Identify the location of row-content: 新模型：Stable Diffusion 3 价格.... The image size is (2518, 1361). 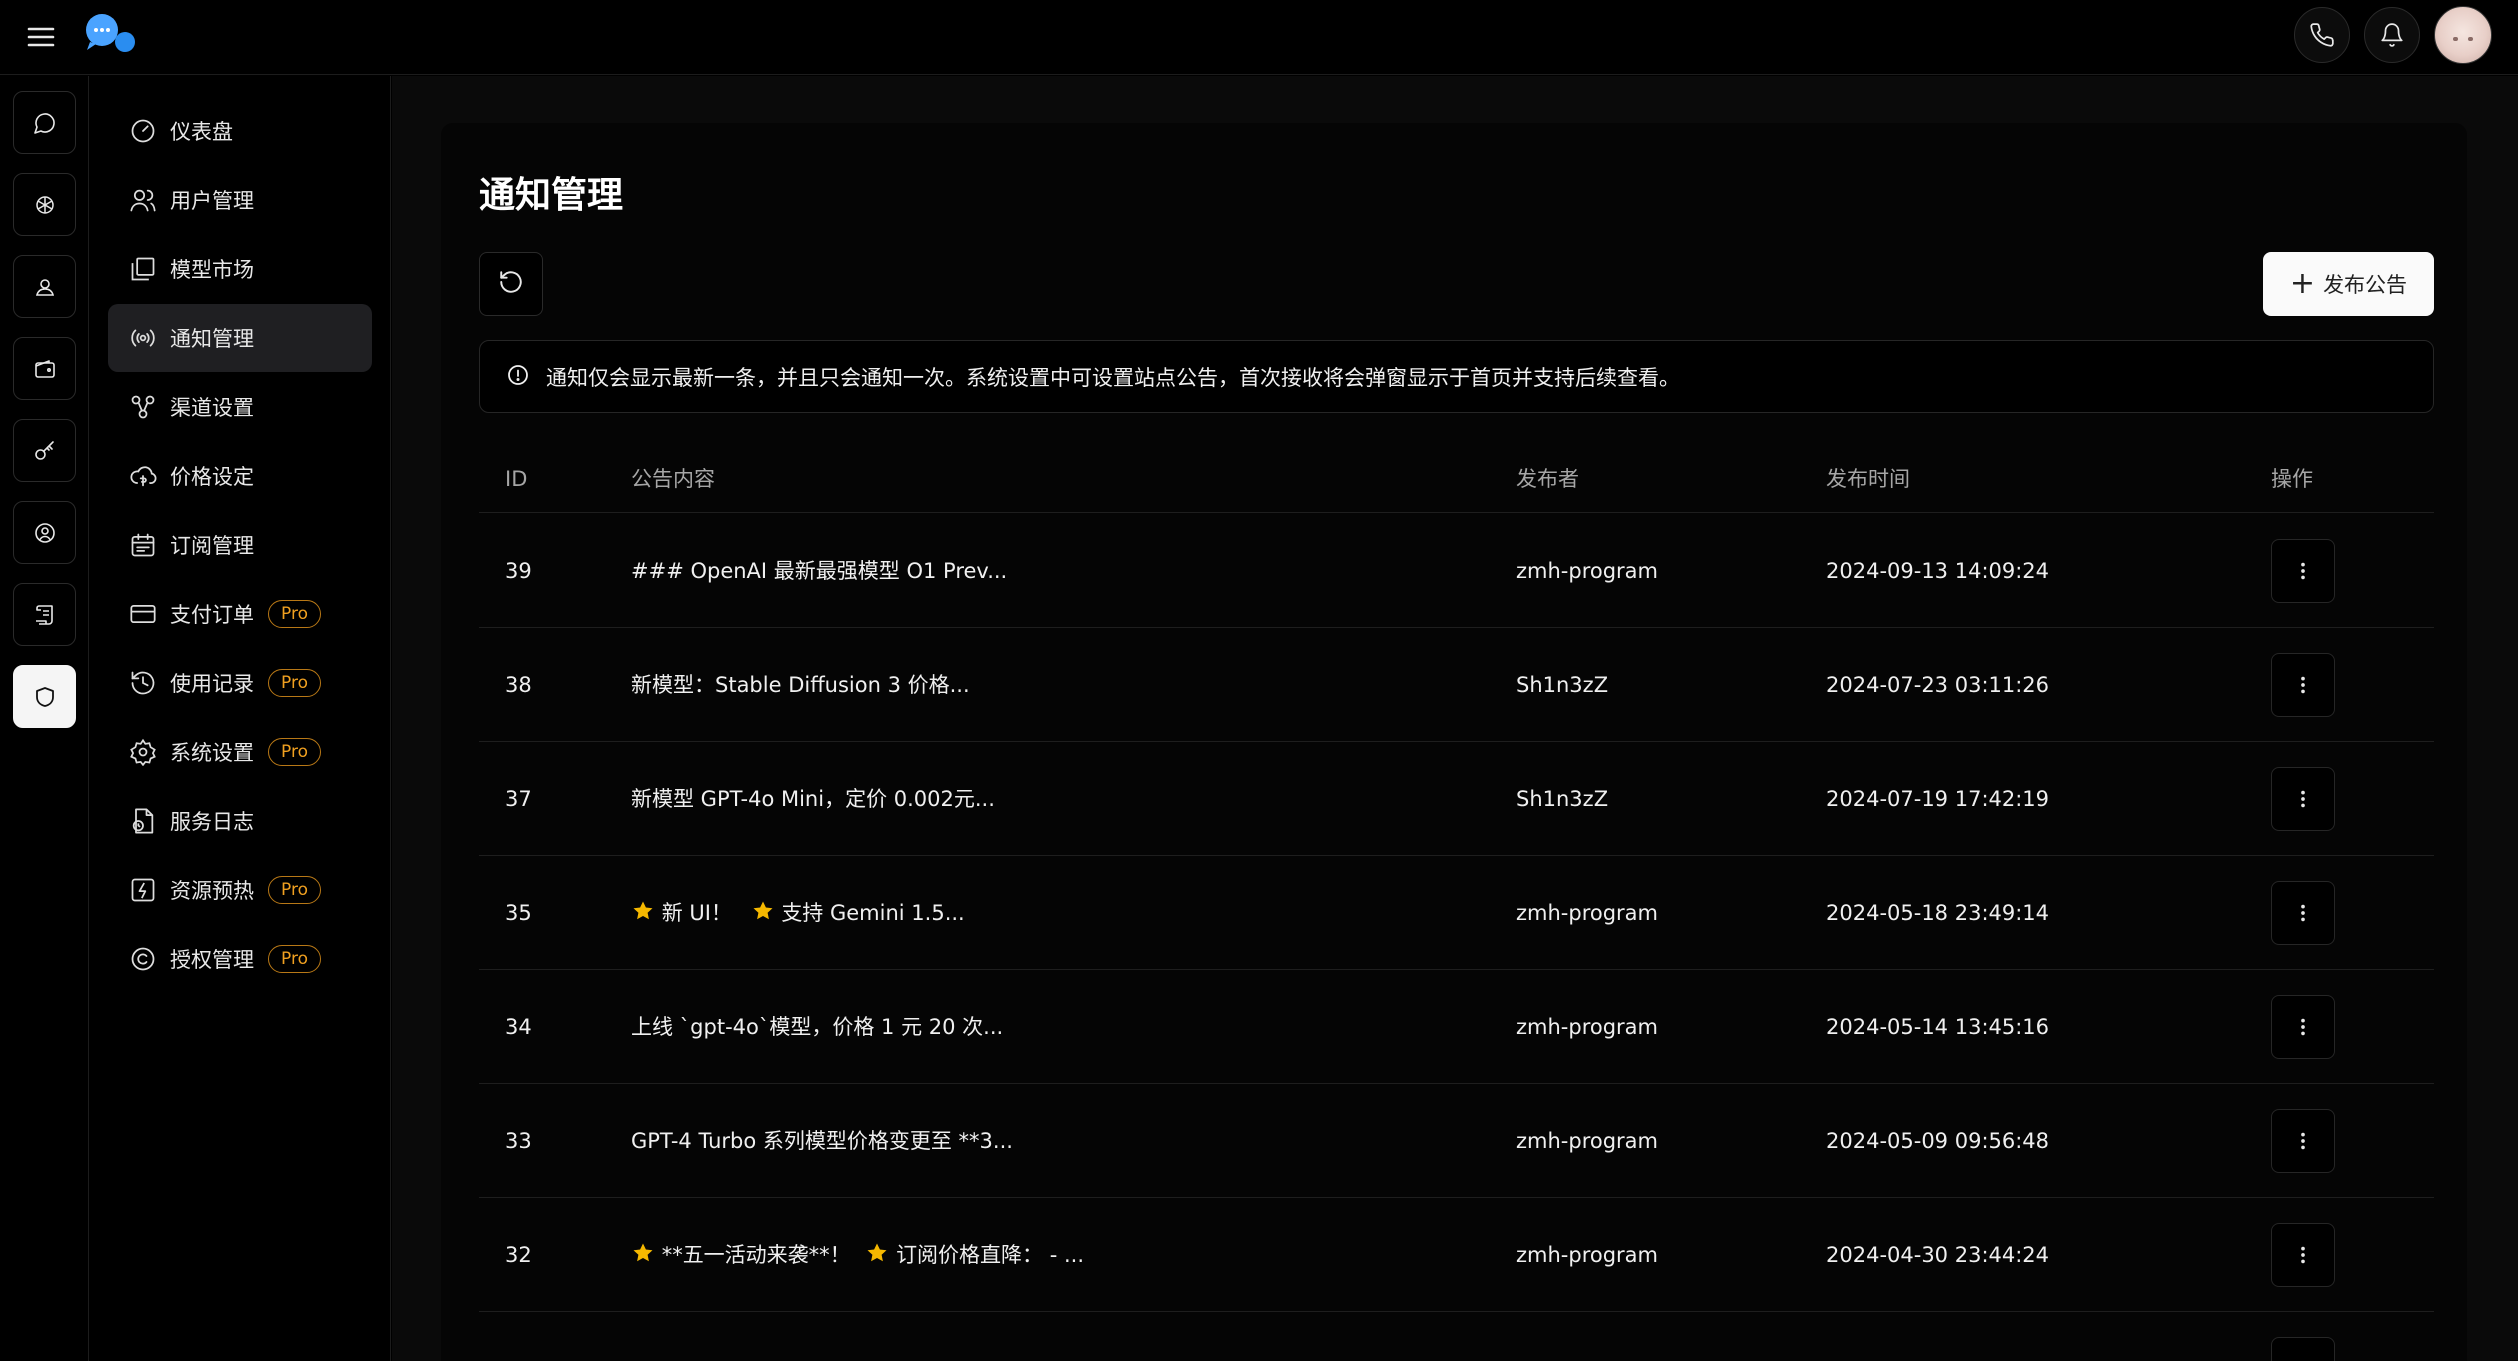
(800, 685).